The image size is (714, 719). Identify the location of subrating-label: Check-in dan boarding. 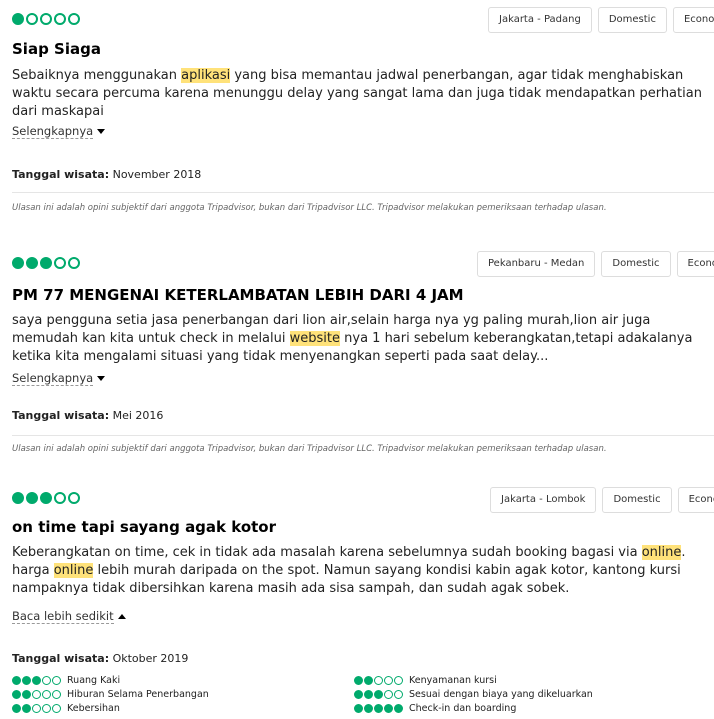
(463, 708).